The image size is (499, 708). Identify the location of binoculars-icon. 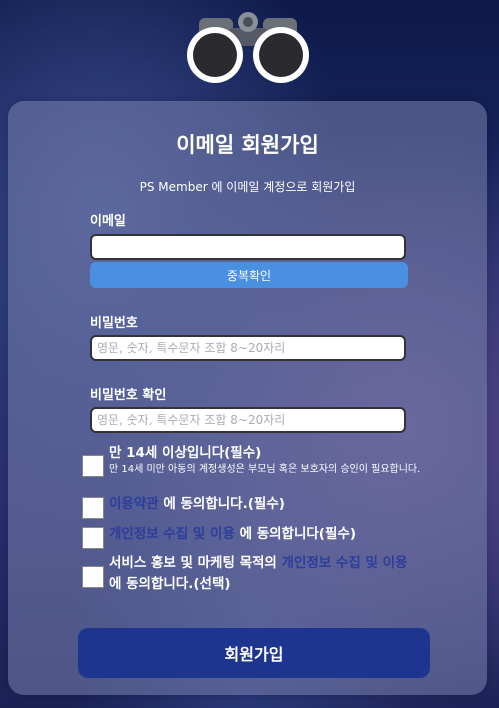
(248, 47).